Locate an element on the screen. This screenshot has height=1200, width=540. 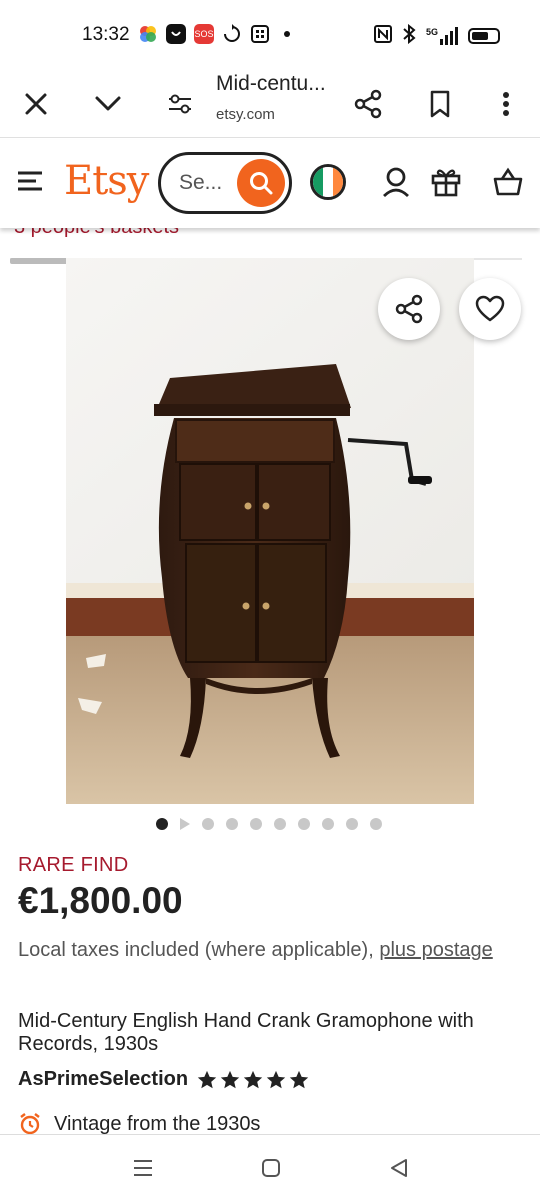
menu-icon is located at coordinates (34, 184).